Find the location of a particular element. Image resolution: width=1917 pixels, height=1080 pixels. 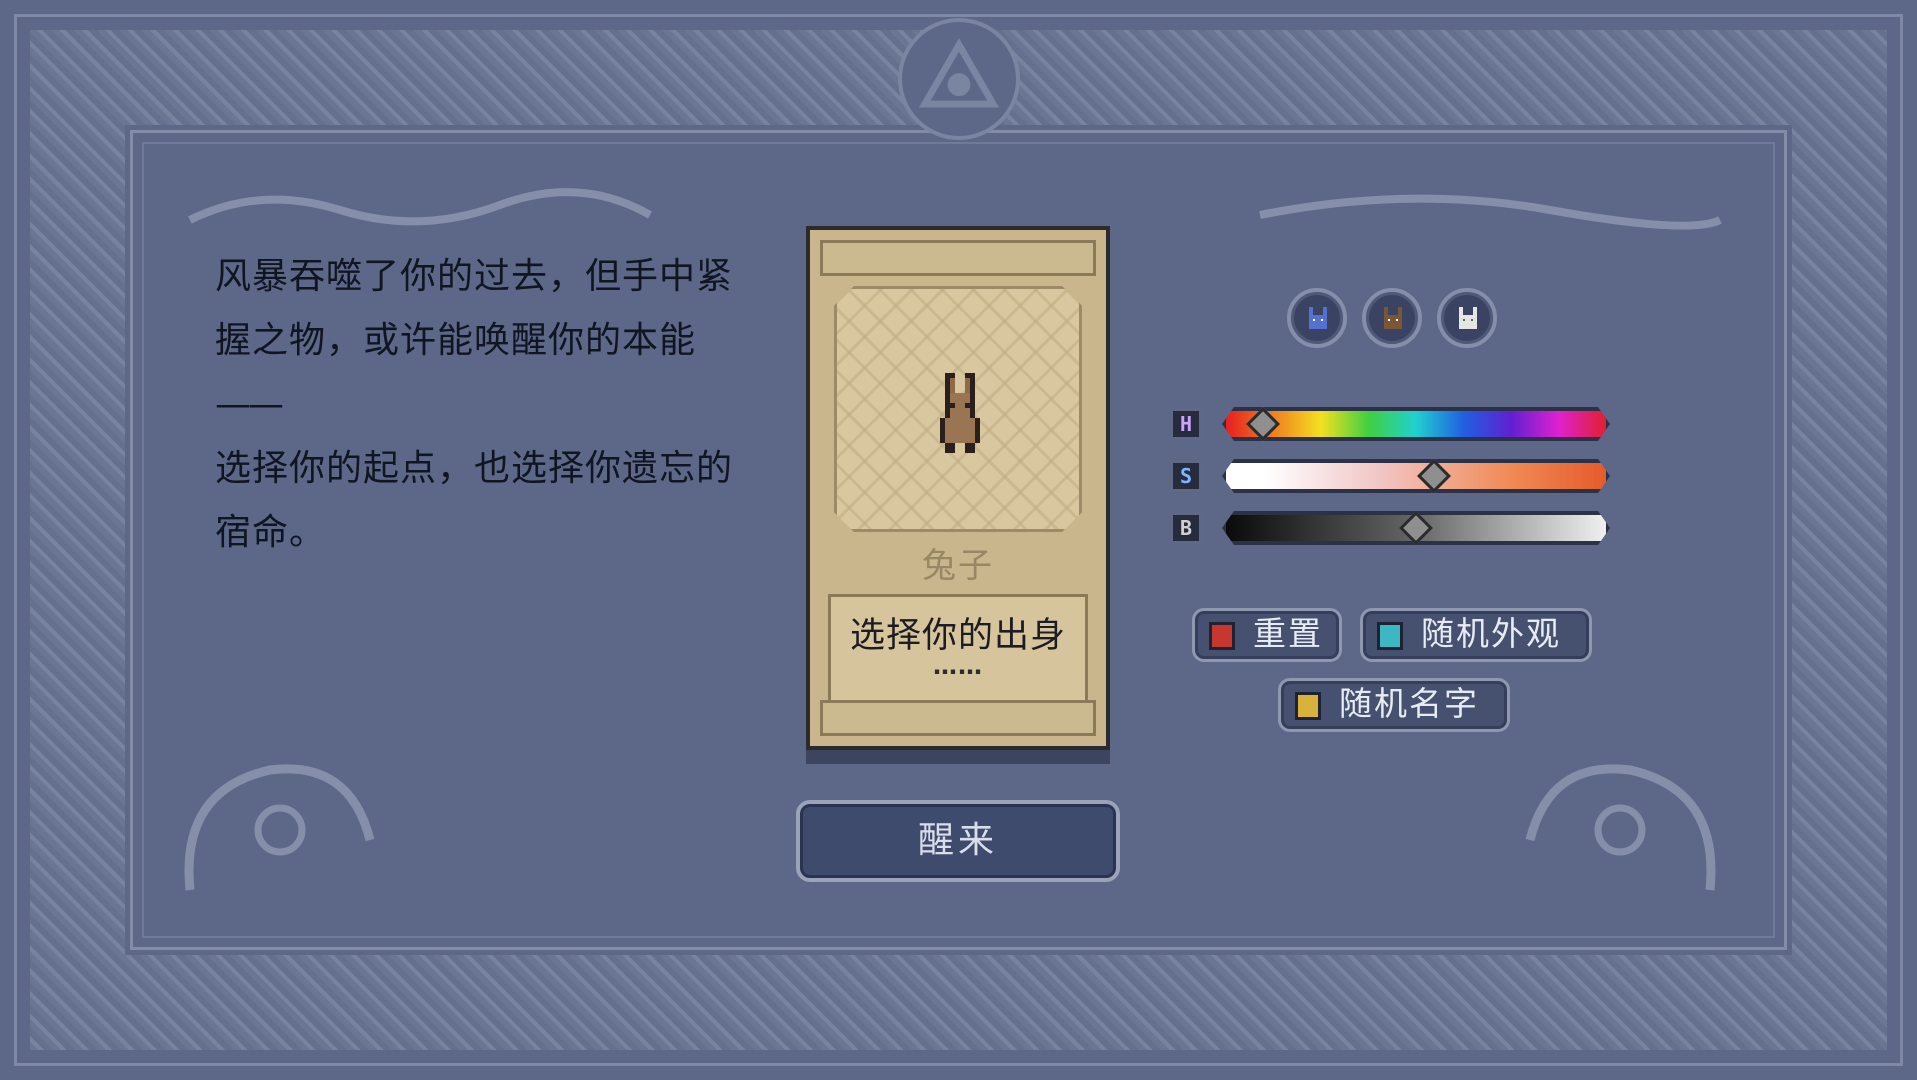

reset-label: 重置 is located at coordinates (1288, 633).